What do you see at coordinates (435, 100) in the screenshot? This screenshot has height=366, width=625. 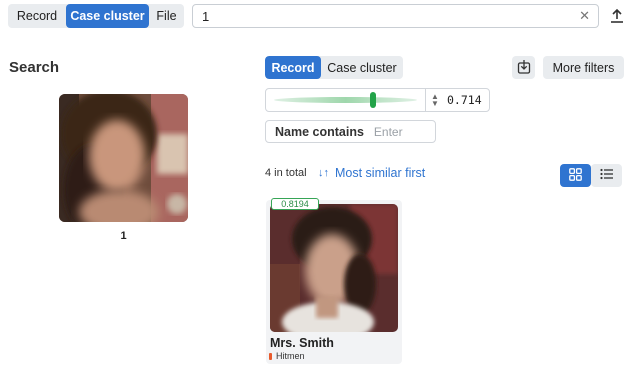 I see `stepper-icon: ▲ ▼` at bounding box center [435, 100].